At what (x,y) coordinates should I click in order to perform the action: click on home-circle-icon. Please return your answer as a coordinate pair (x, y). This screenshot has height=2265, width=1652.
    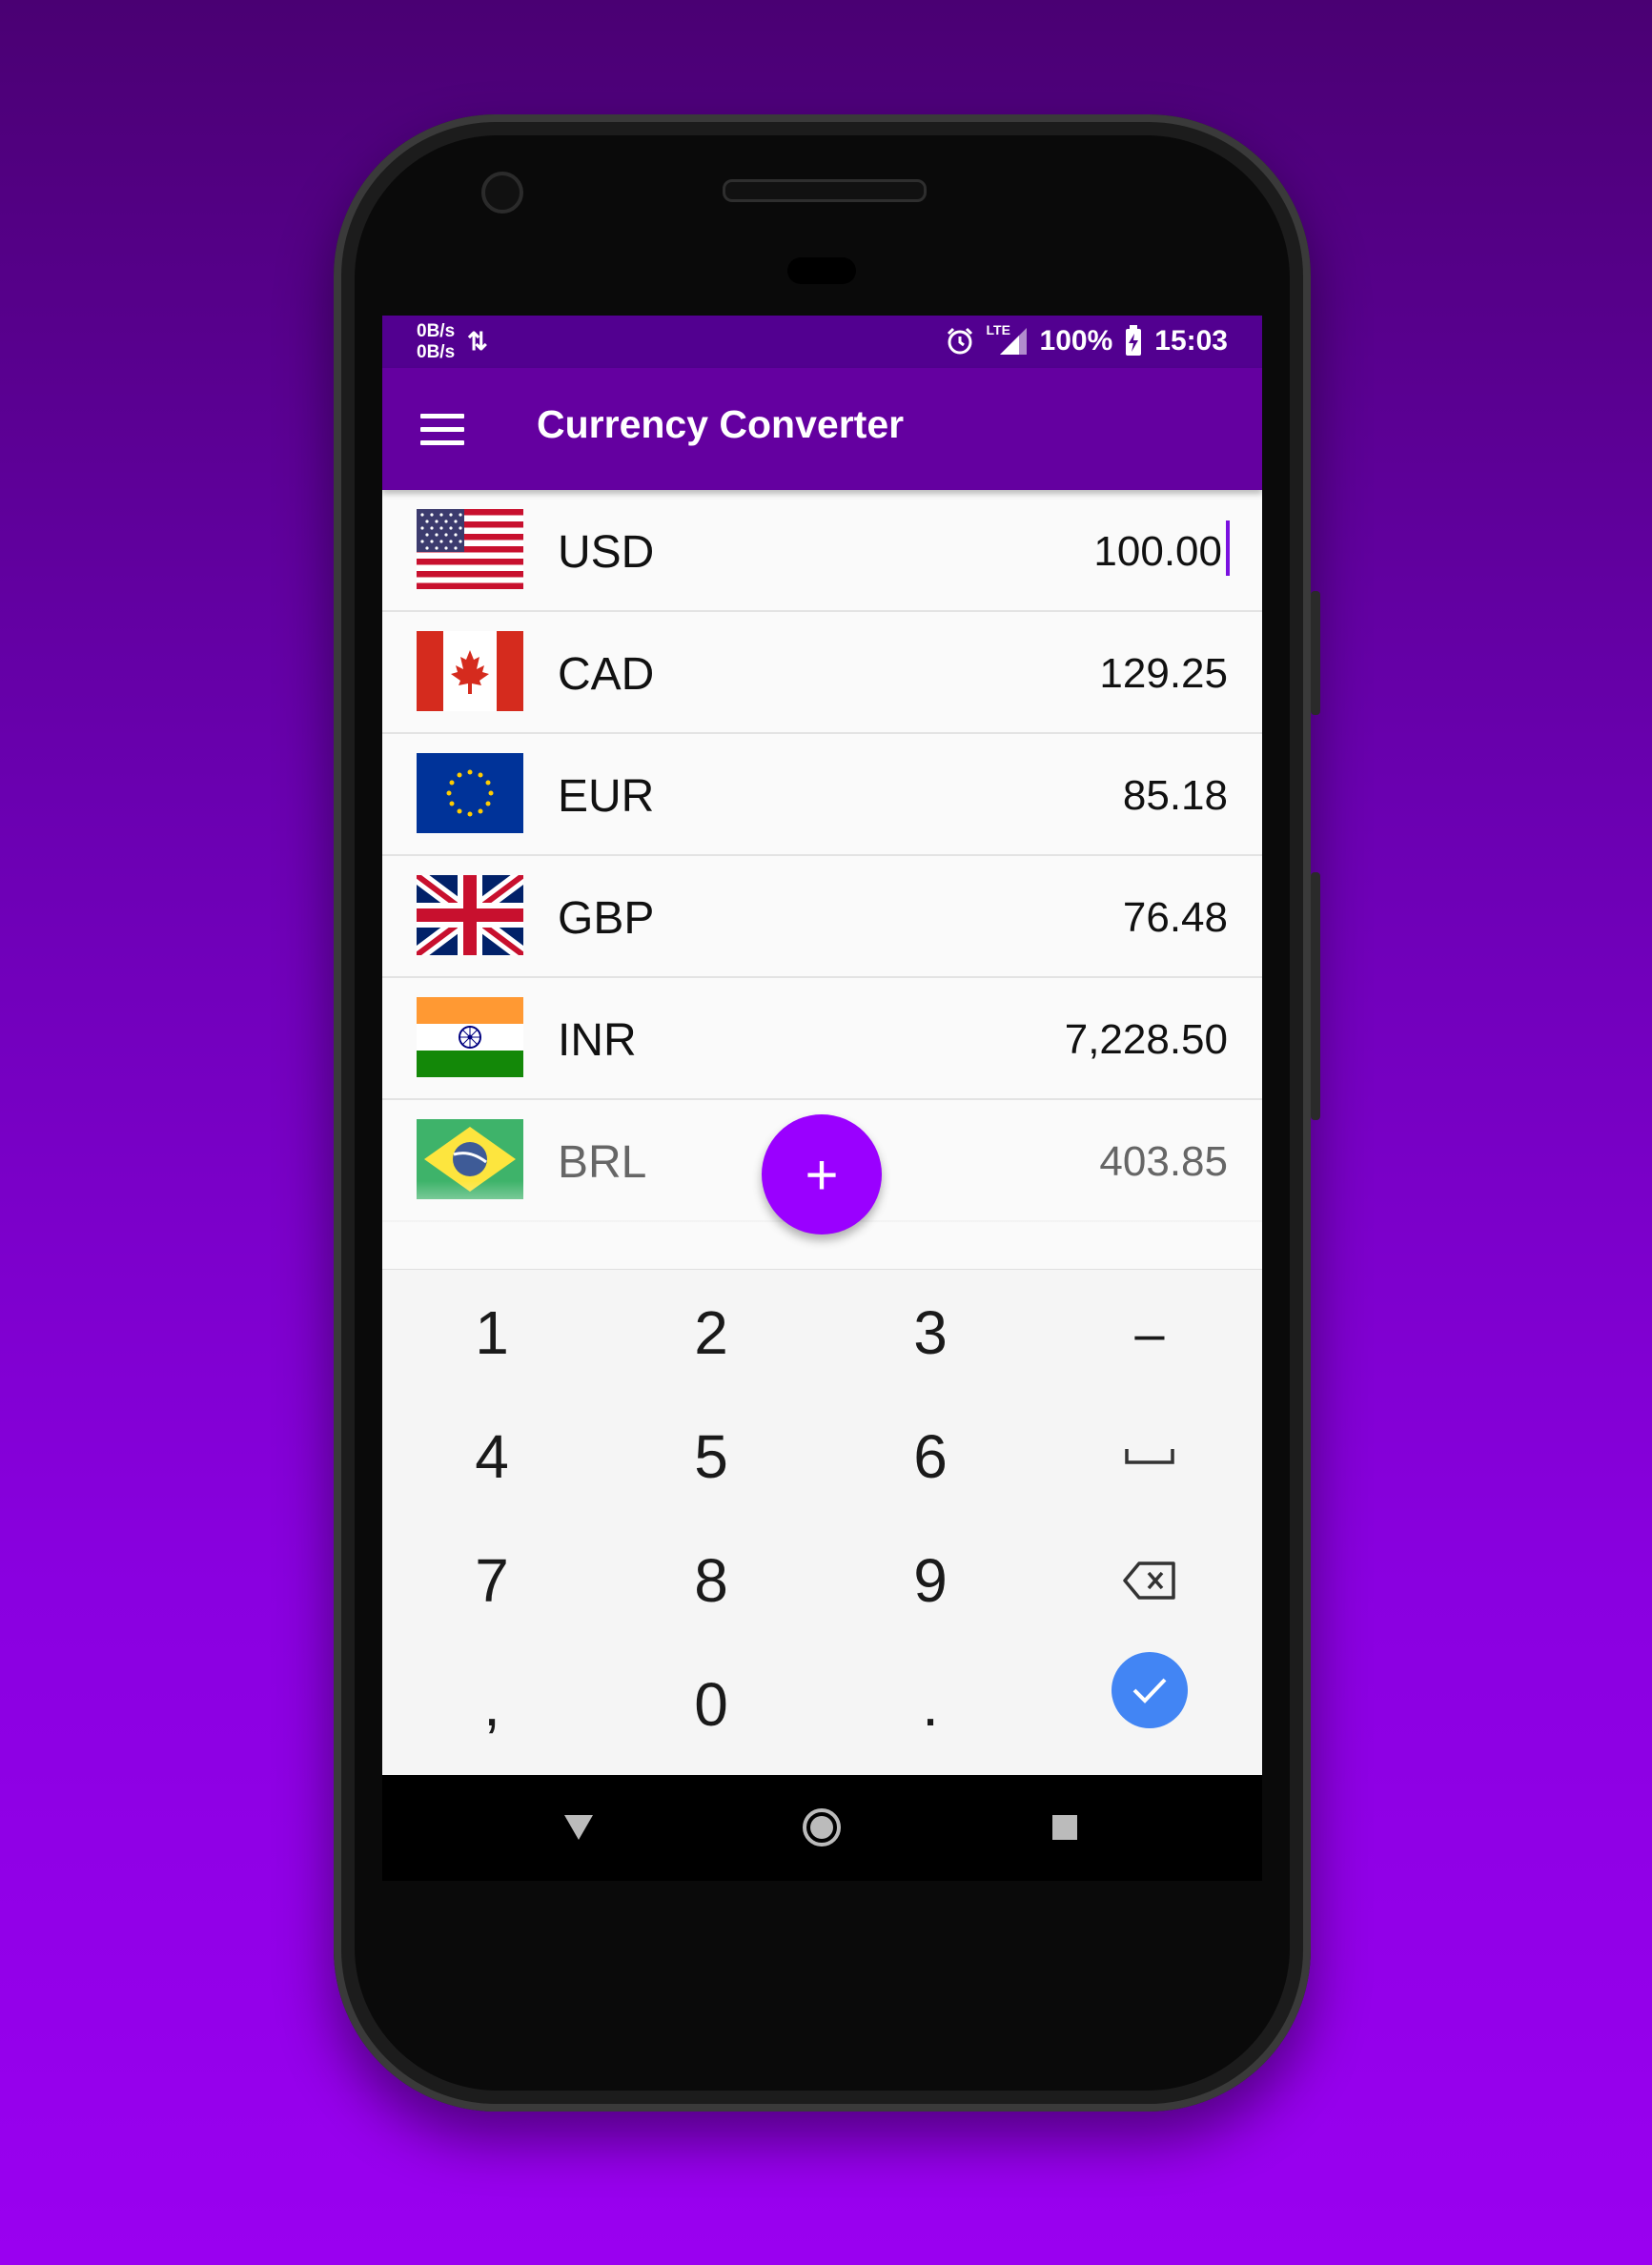
    Looking at the image, I should click on (821, 1827).